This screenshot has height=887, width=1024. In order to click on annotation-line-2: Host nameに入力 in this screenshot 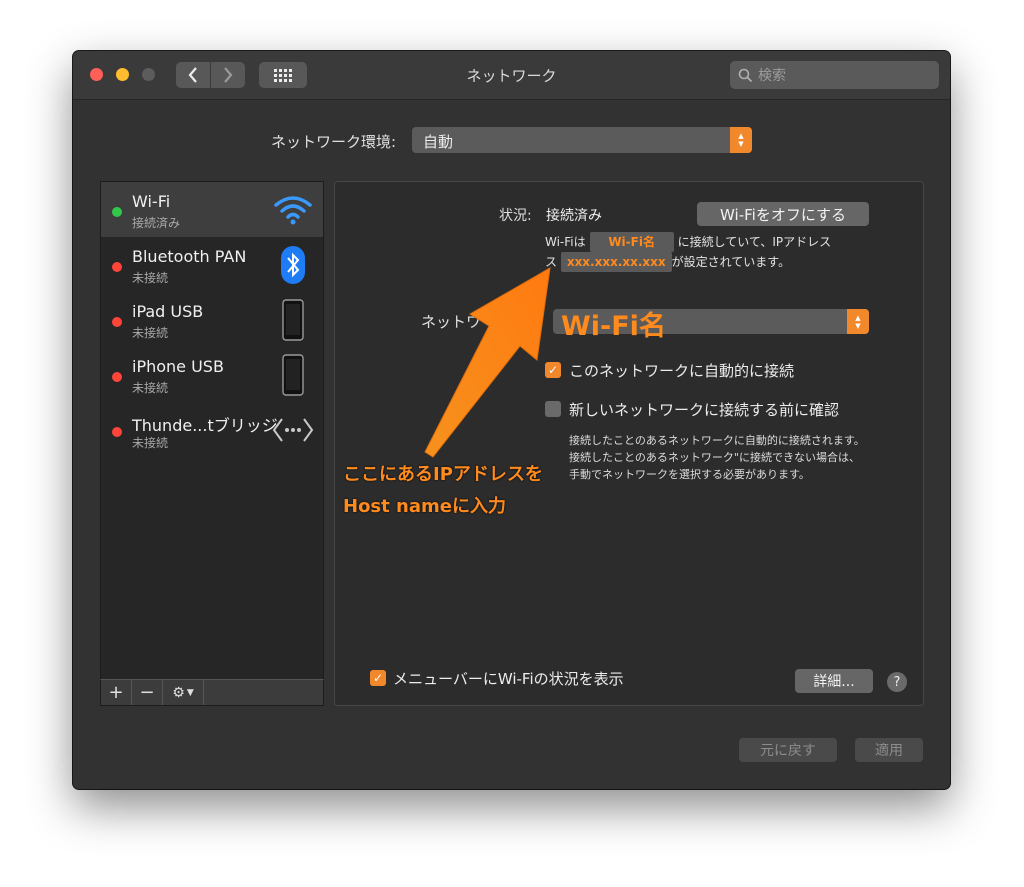, I will do `click(424, 506)`.